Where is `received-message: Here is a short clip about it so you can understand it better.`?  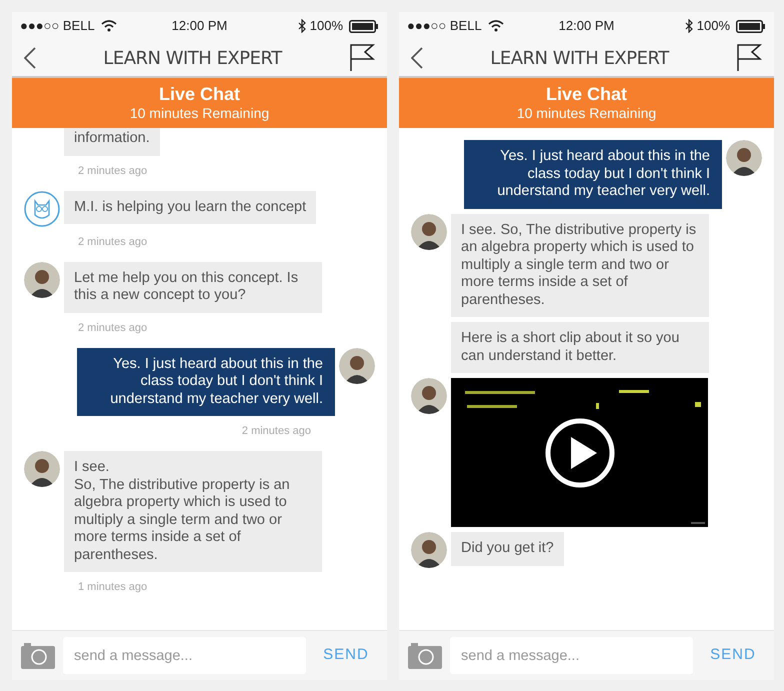 received-message: Here is a short clip about it so you can understand it better. is located at coordinates (580, 347).